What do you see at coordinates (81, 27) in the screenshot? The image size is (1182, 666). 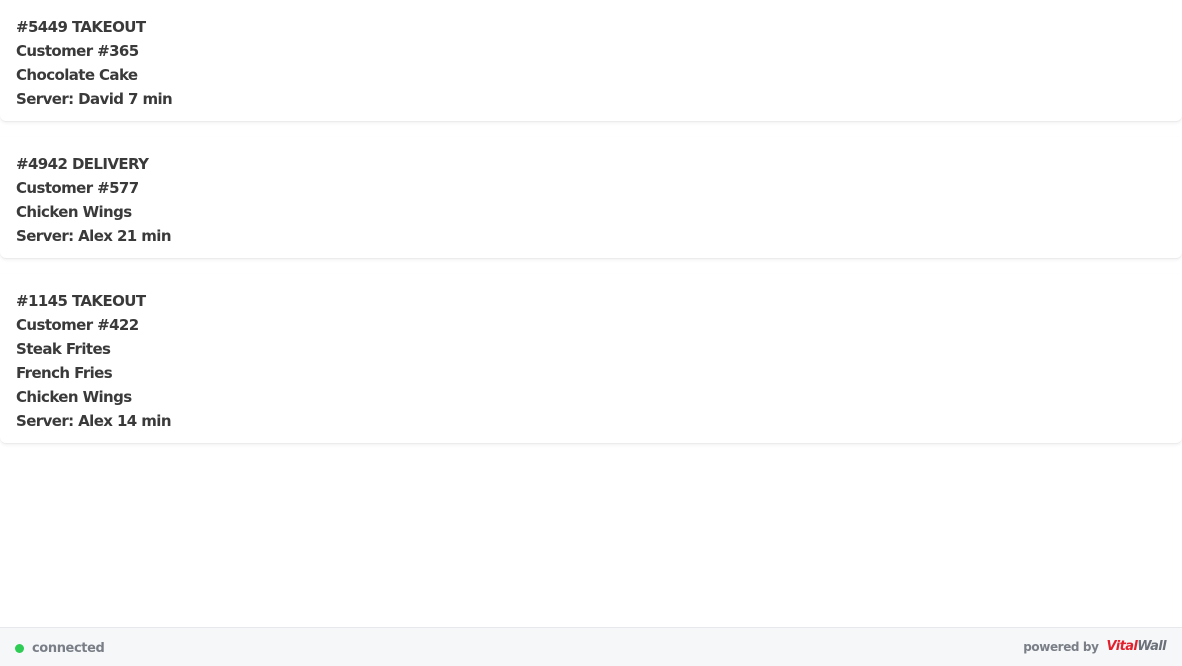 I see `order-header: #5449 TAKEOUT` at bounding box center [81, 27].